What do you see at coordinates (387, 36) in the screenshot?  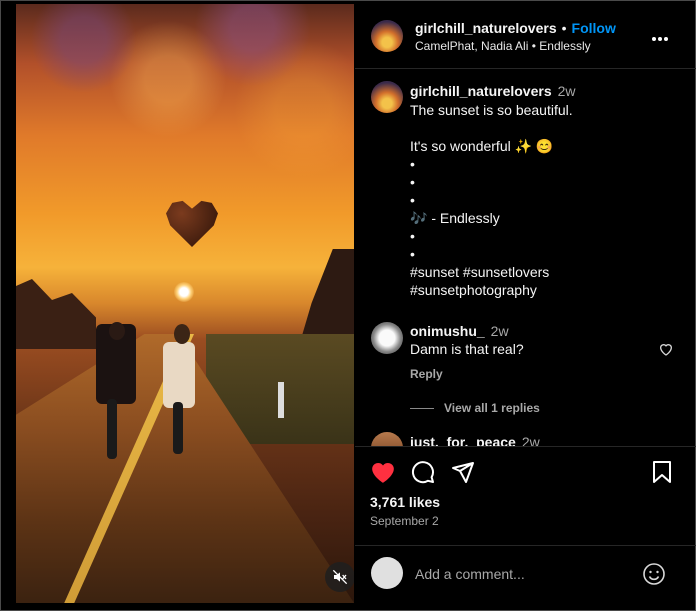 I see `author-avatar` at bounding box center [387, 36].